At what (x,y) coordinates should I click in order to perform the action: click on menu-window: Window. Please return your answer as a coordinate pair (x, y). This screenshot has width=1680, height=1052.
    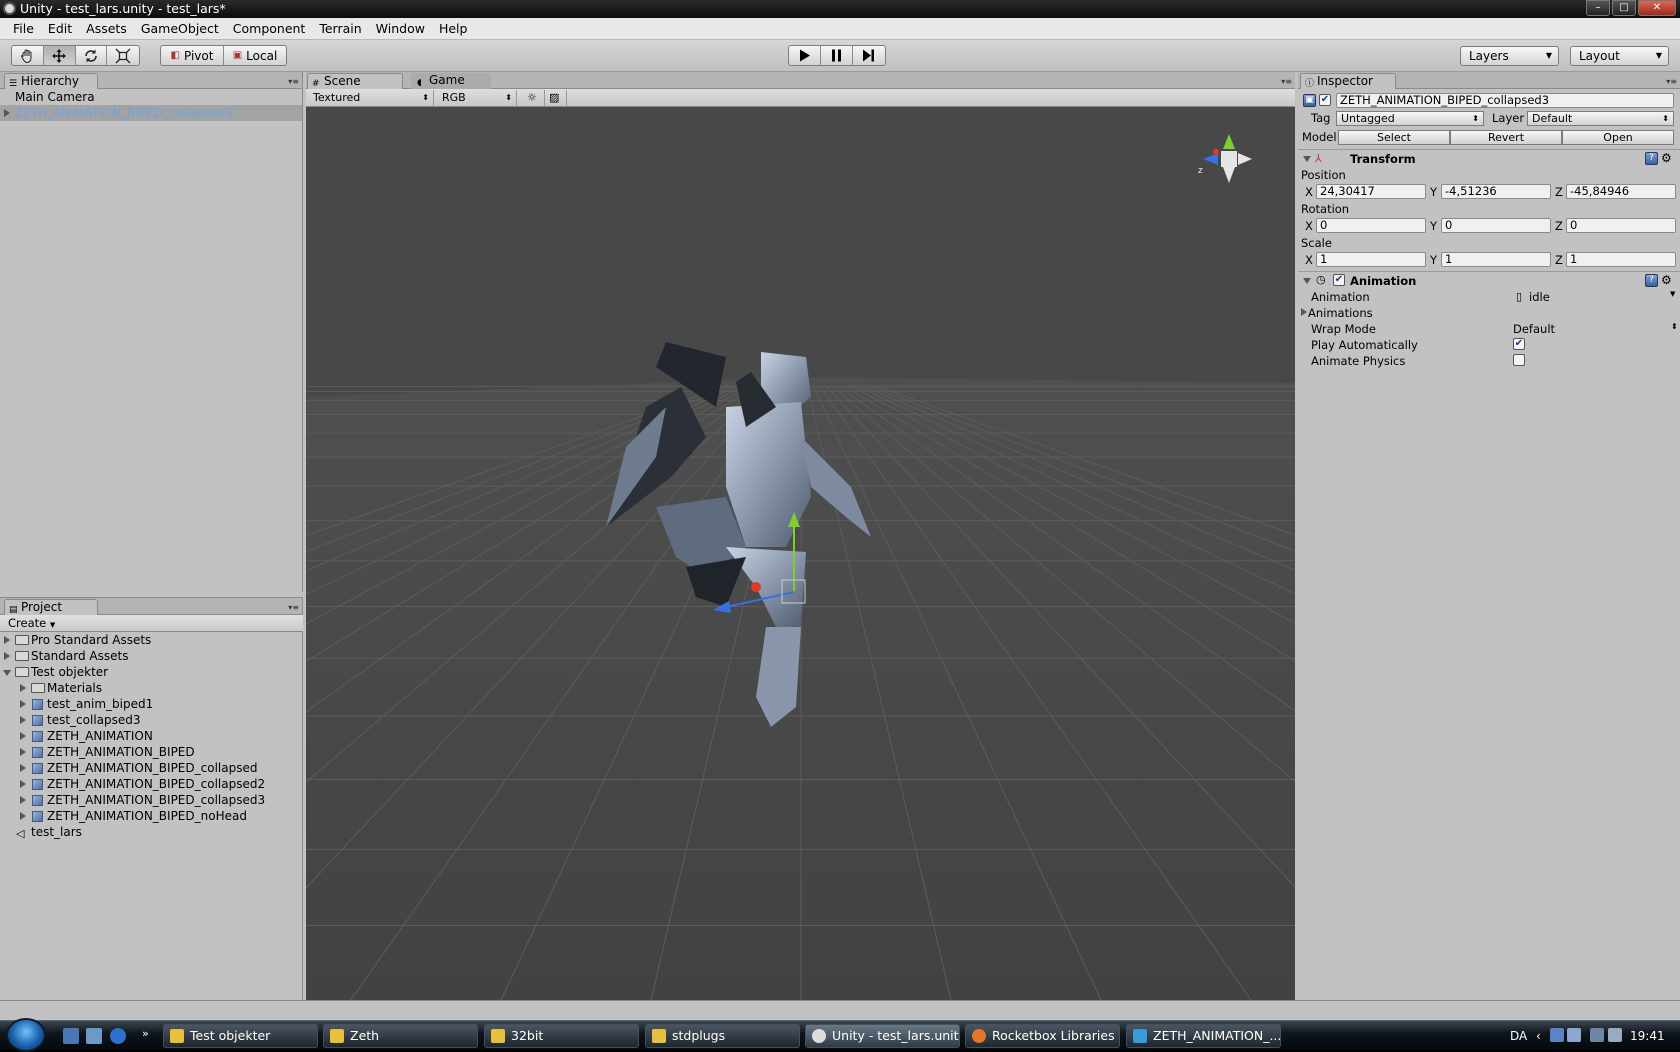
    Looking at the image, I should click on (400, 28).